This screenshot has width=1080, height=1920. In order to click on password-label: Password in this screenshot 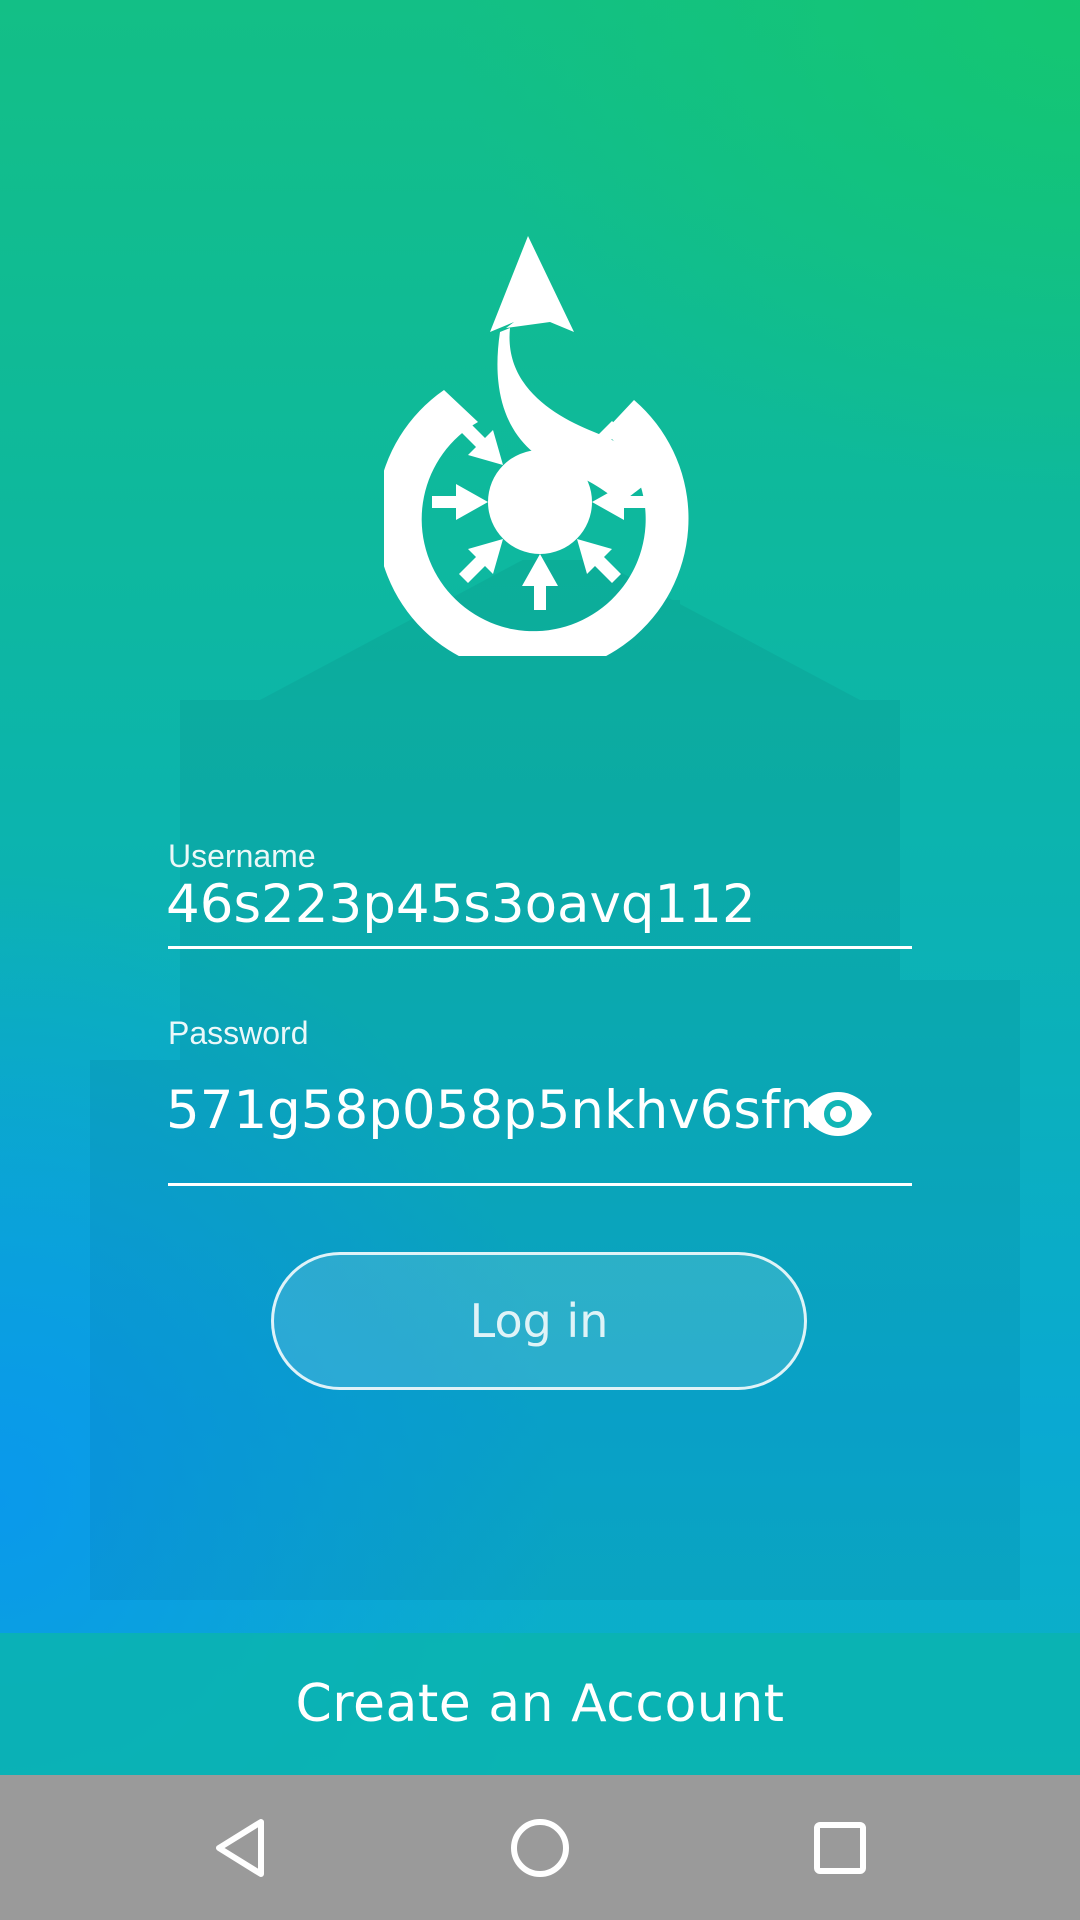, I will do `click(238, 1033)`.